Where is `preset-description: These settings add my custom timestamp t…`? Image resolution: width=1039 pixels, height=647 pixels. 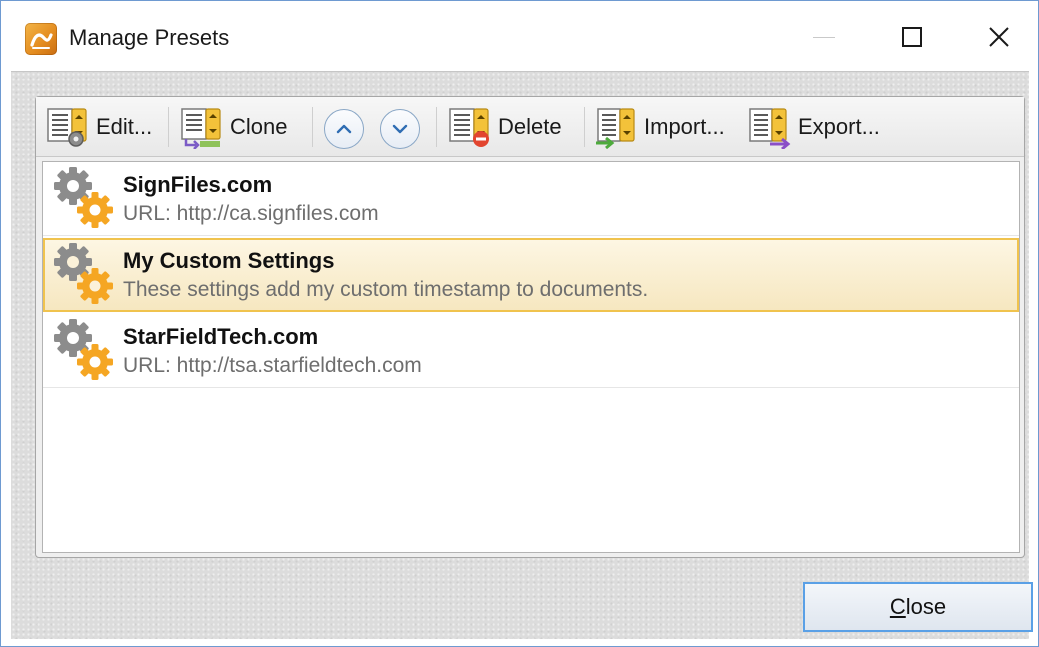 preset-description: These settings add my custom timestamp t… is located at coordinates (386, 289).